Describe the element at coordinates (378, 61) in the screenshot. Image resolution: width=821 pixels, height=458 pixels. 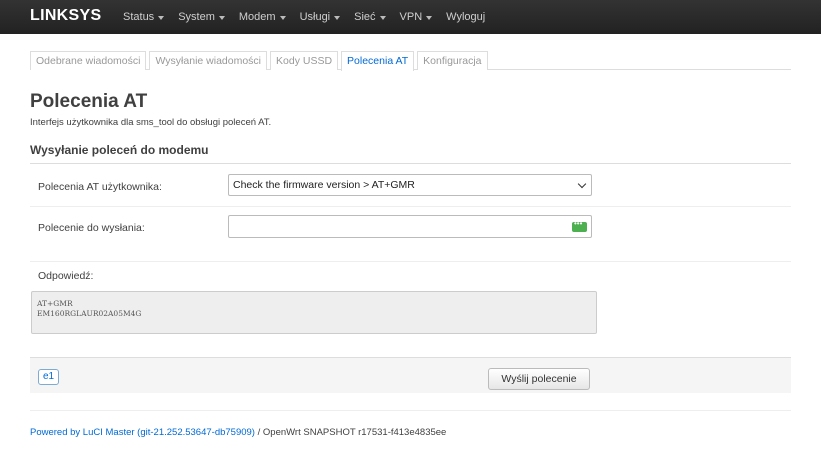
I see `tab-at-commands: Polecenia AT` at that location.